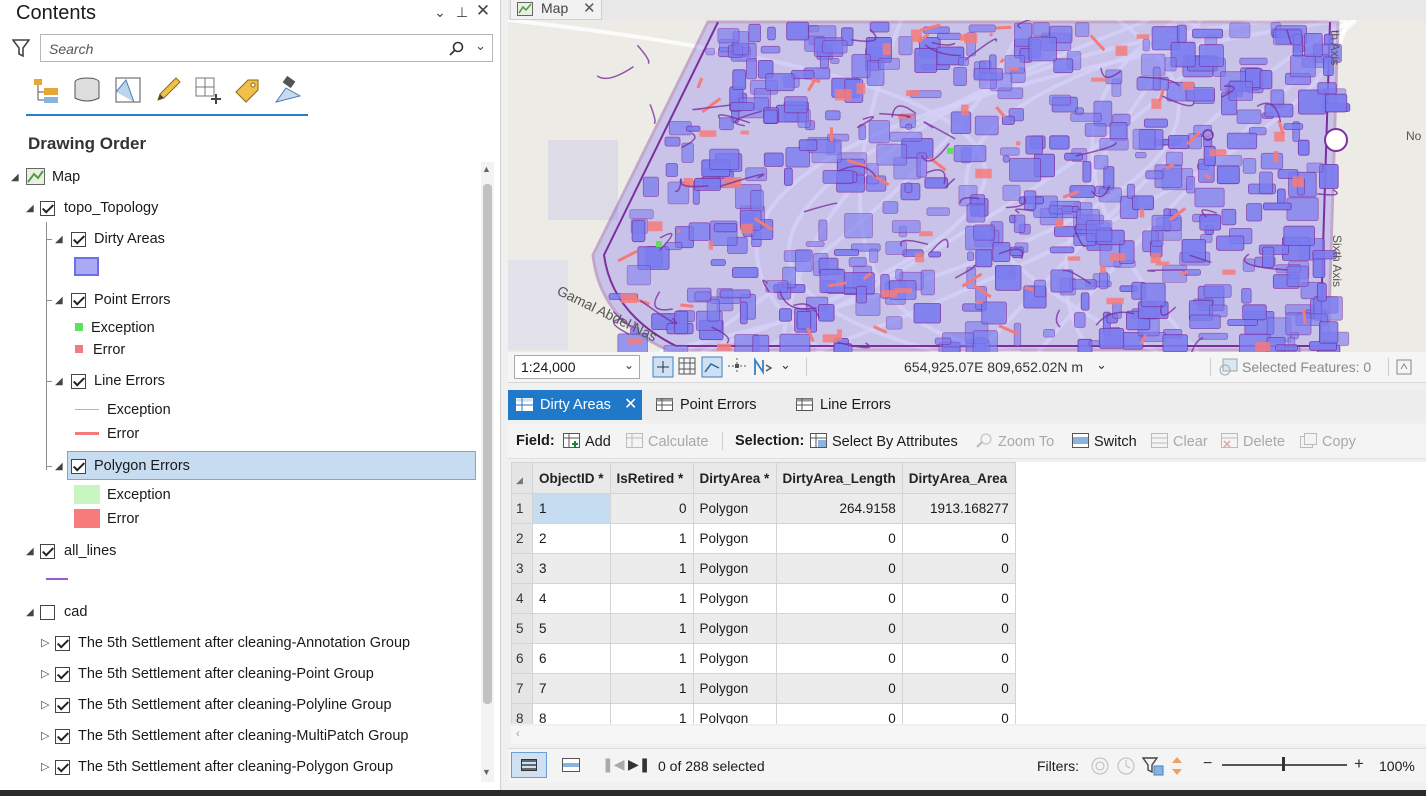 The width and height of the screenshot is (1426, 796). Describe the element at coordinates (462, 12) in the screenshot. I see `pin-icon: ⊥` at that location.